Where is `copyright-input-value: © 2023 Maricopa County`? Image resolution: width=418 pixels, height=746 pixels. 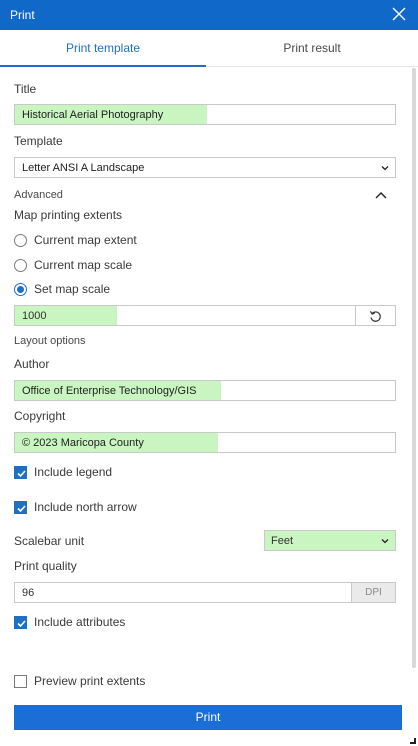 copyright-input-value: © 2023 Maricopa County is located at coordinates (83, 443).